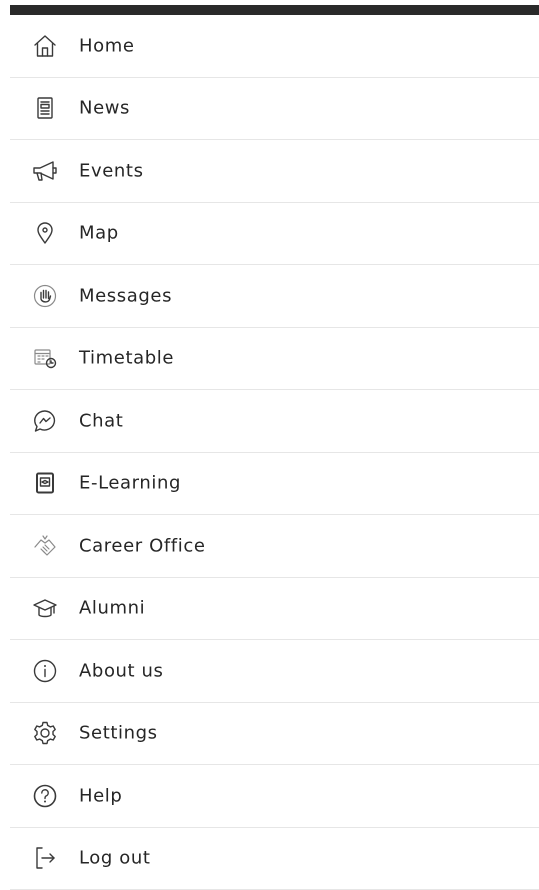 The width and height of the screenshot is (539, 890). What do you see at coordinates (45, 233) in the screenshot?
I see `map-pin-icon` at bounding box center [45, 233].